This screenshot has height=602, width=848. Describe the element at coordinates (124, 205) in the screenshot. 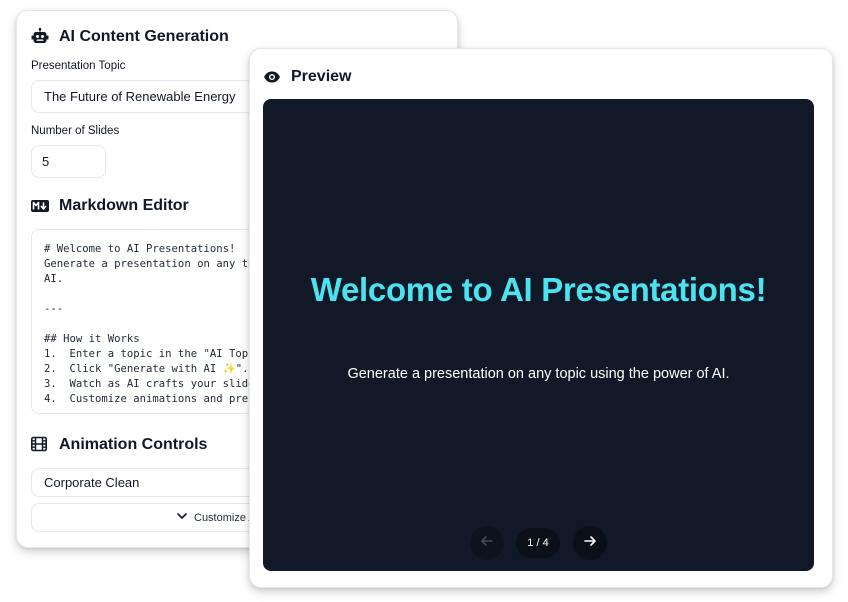

I see `markdown-editor-title: Markdown Editor` at that location.